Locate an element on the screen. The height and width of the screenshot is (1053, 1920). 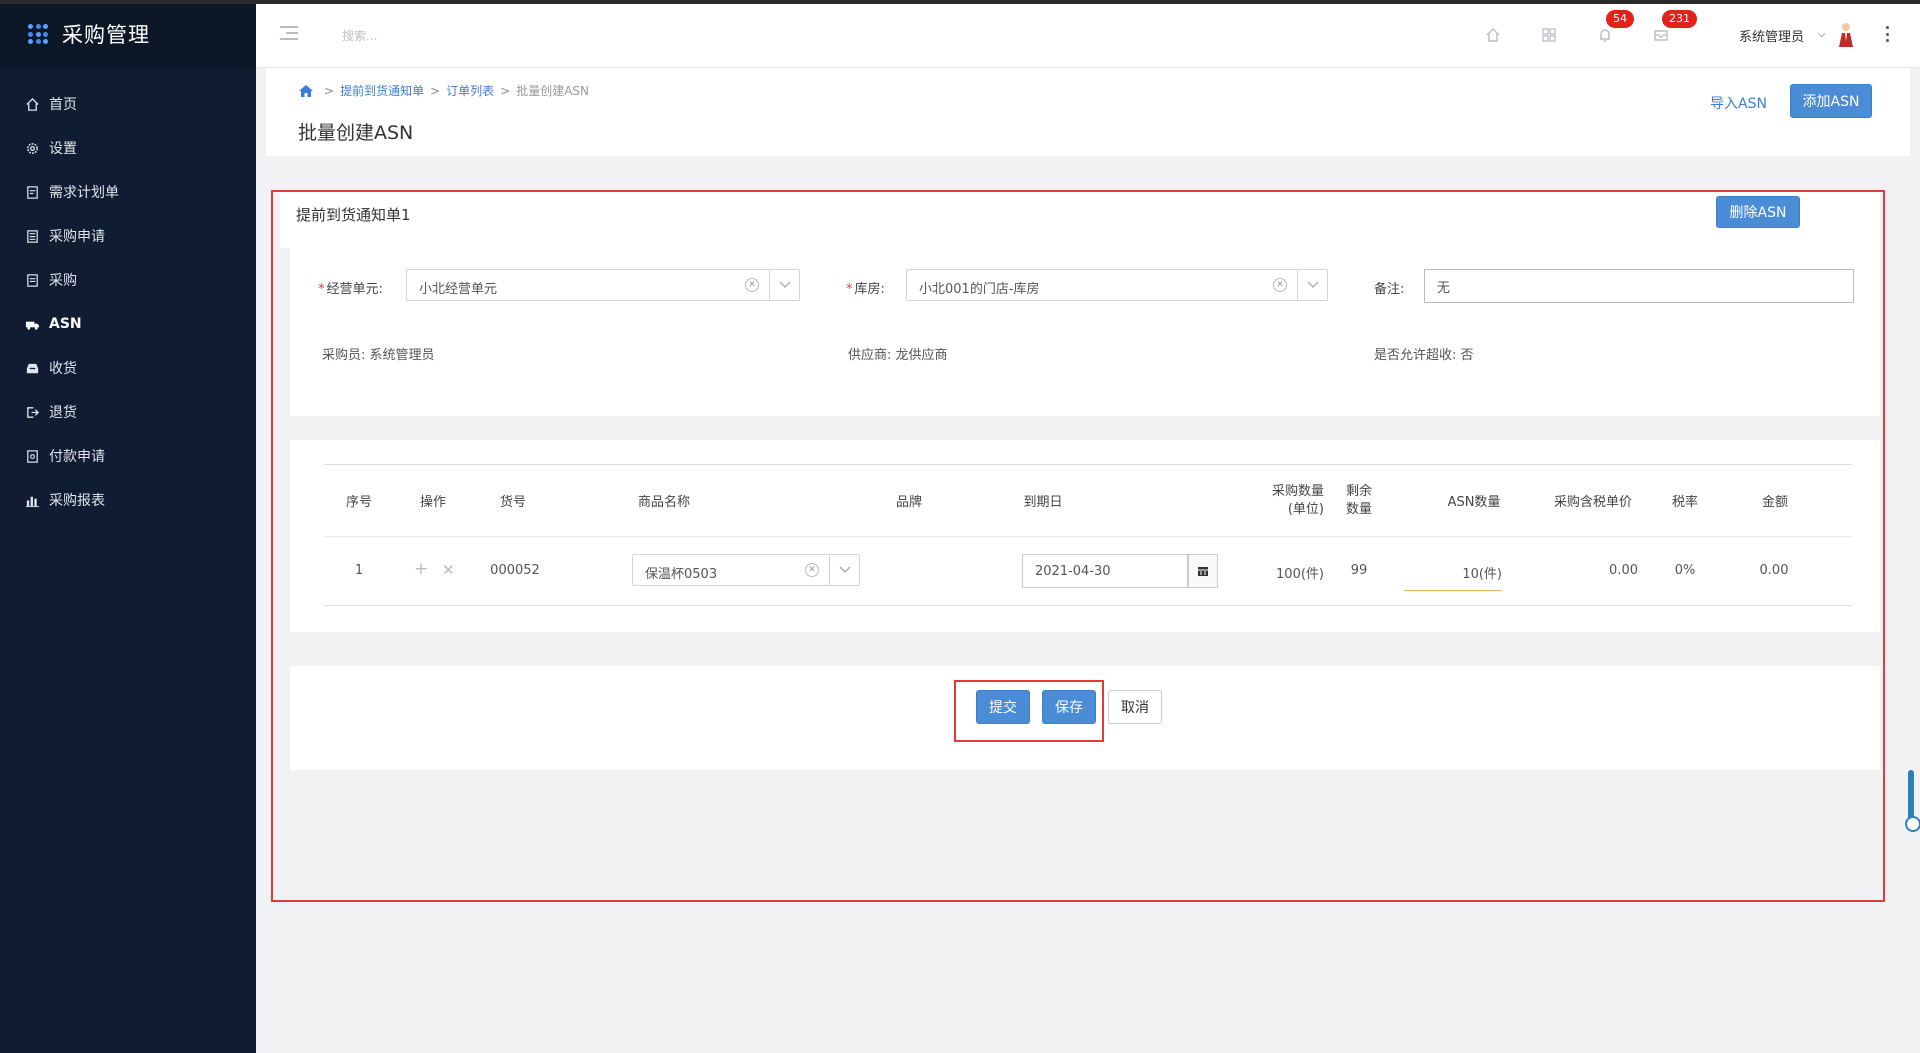
notification-bell-icon: 54 is located at coordinates (1615, 27).